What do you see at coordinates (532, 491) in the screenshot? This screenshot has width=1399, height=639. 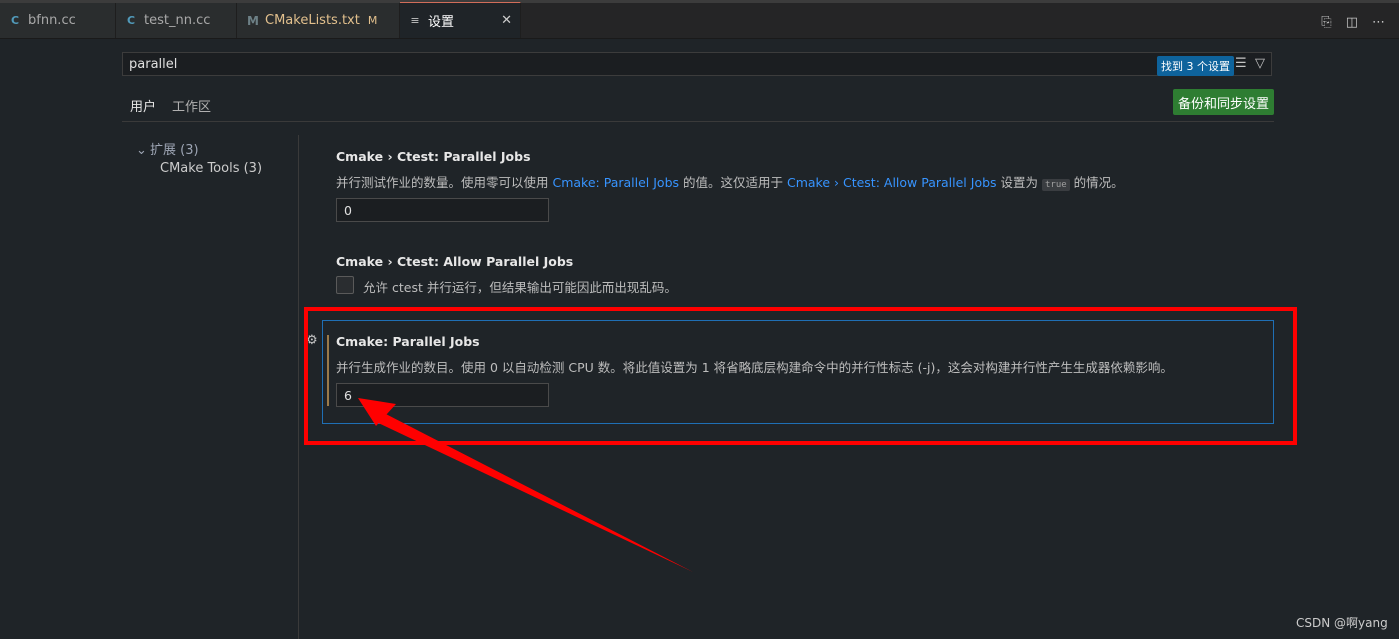 I see `arrow-shaft` at bounding box center [532, 491].